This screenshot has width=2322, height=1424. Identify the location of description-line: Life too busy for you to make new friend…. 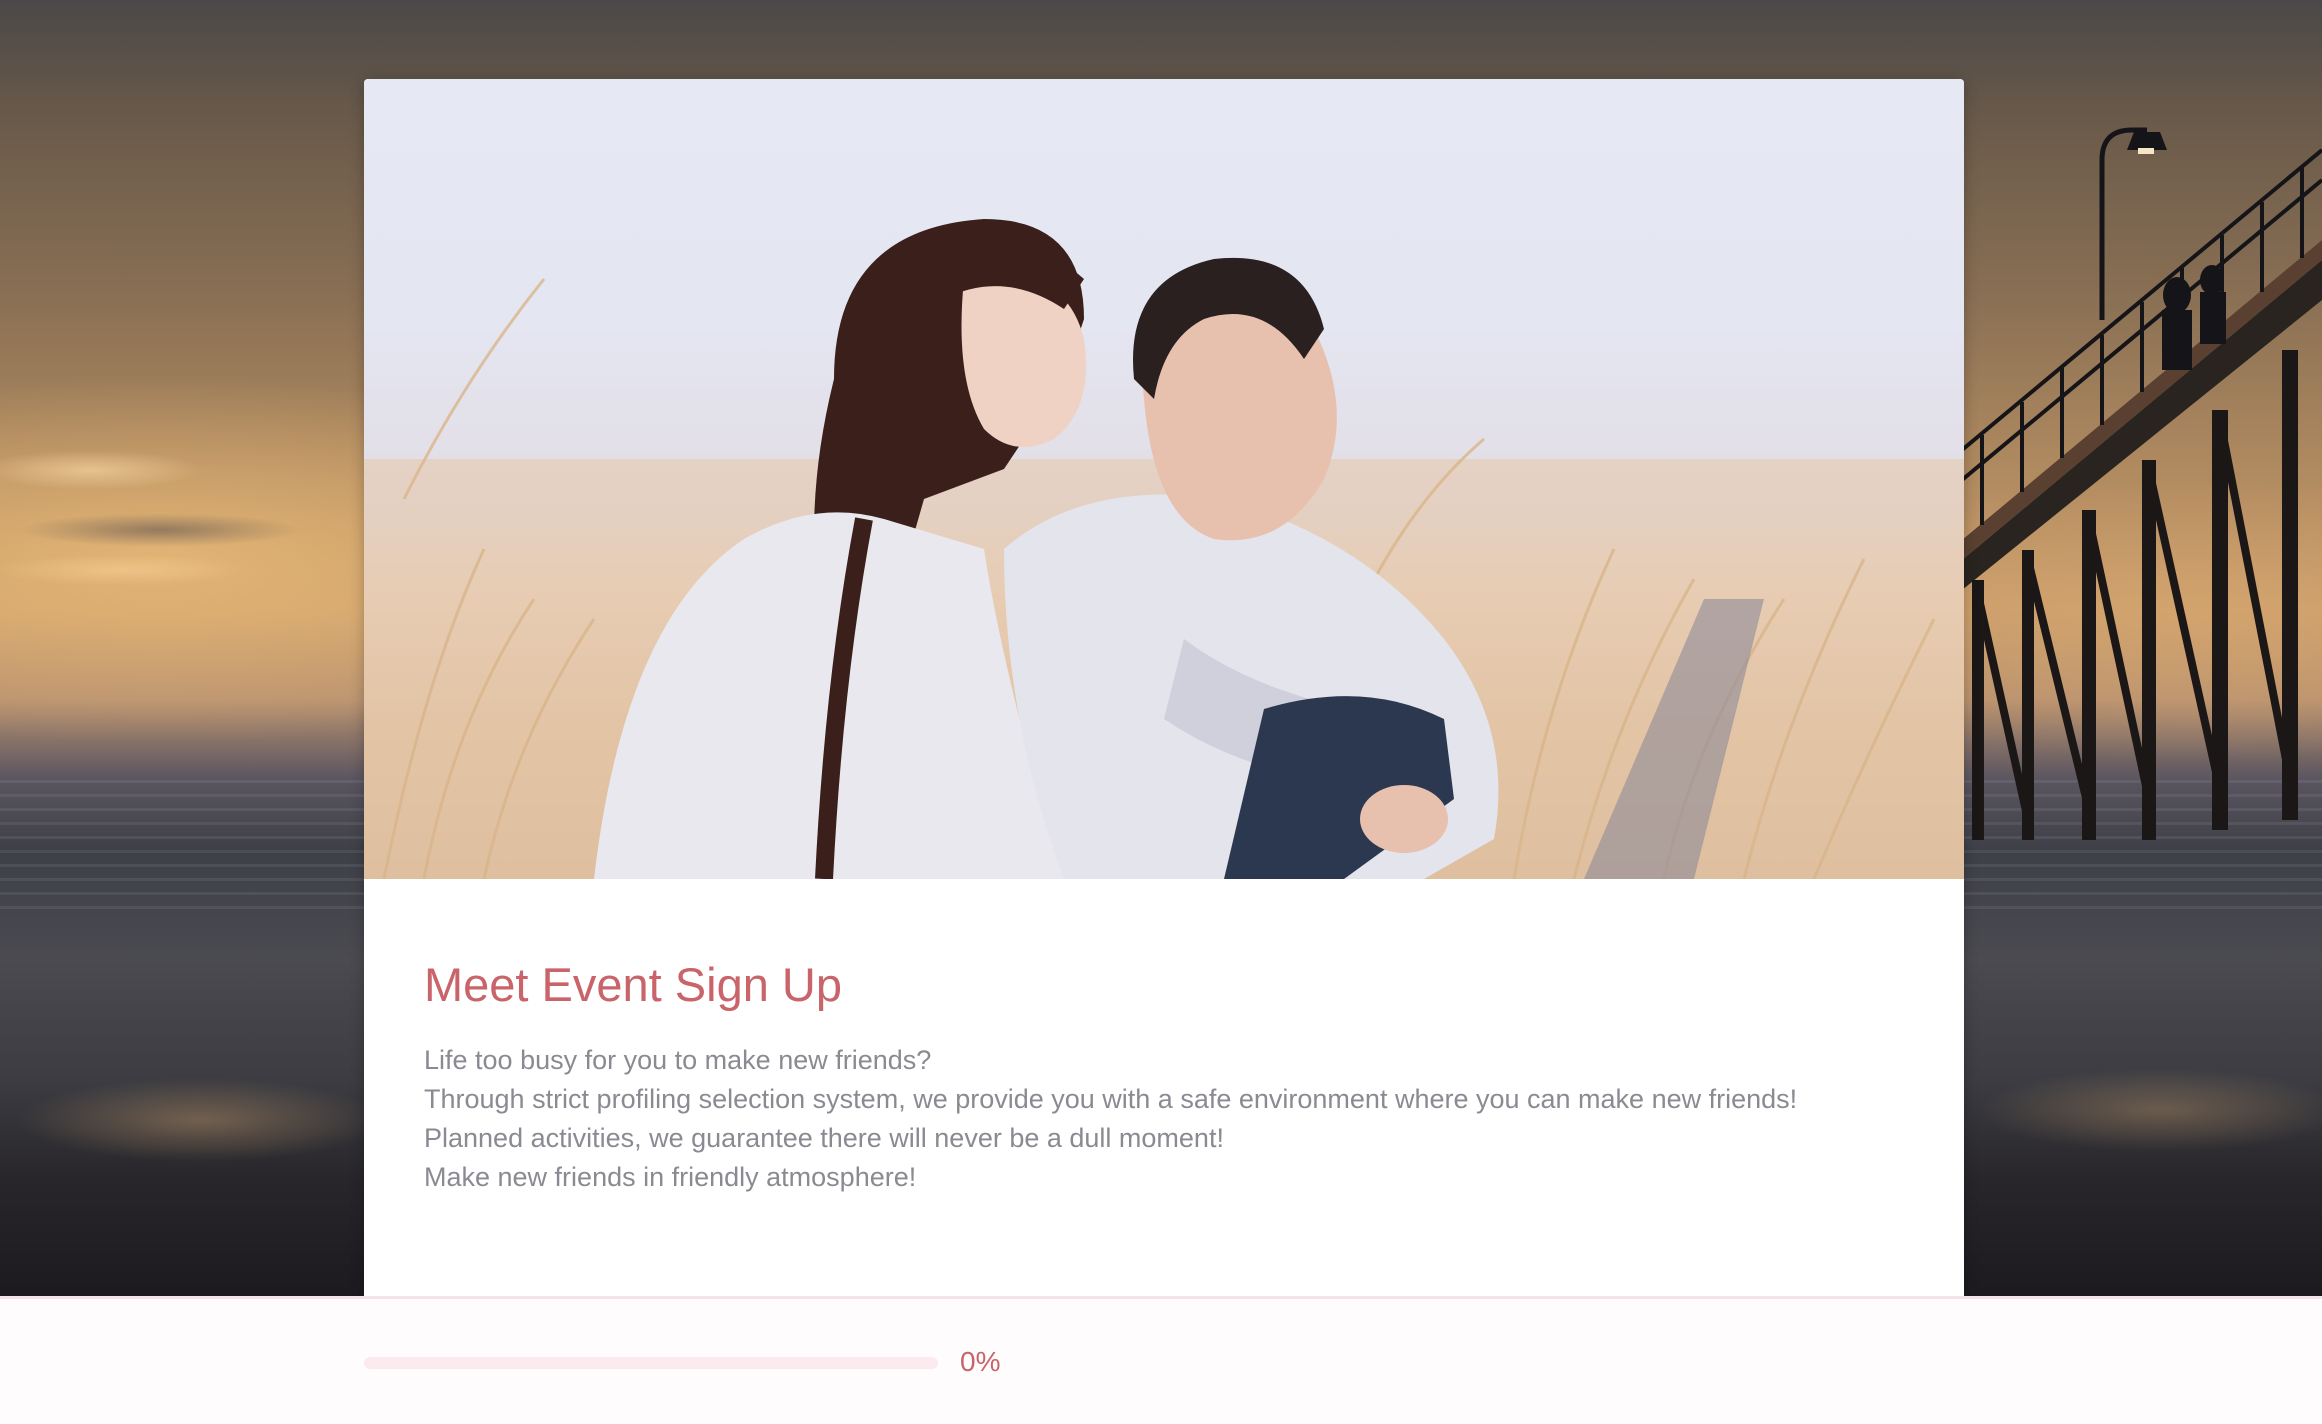
(678, 1060).